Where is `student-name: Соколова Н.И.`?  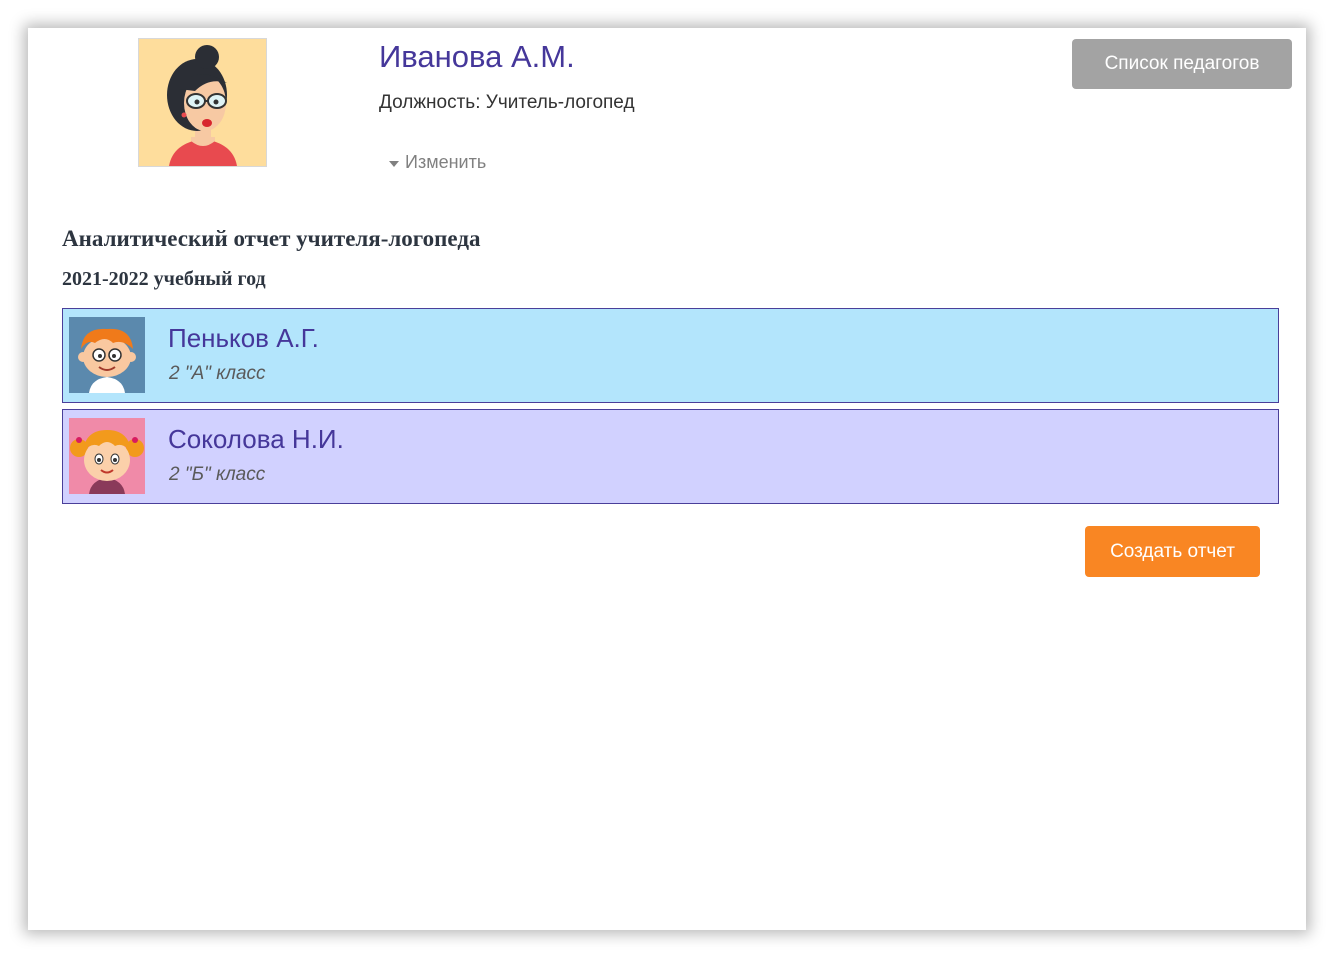 student-name: Соколова Н.И. is located at coordinates (256, 439).